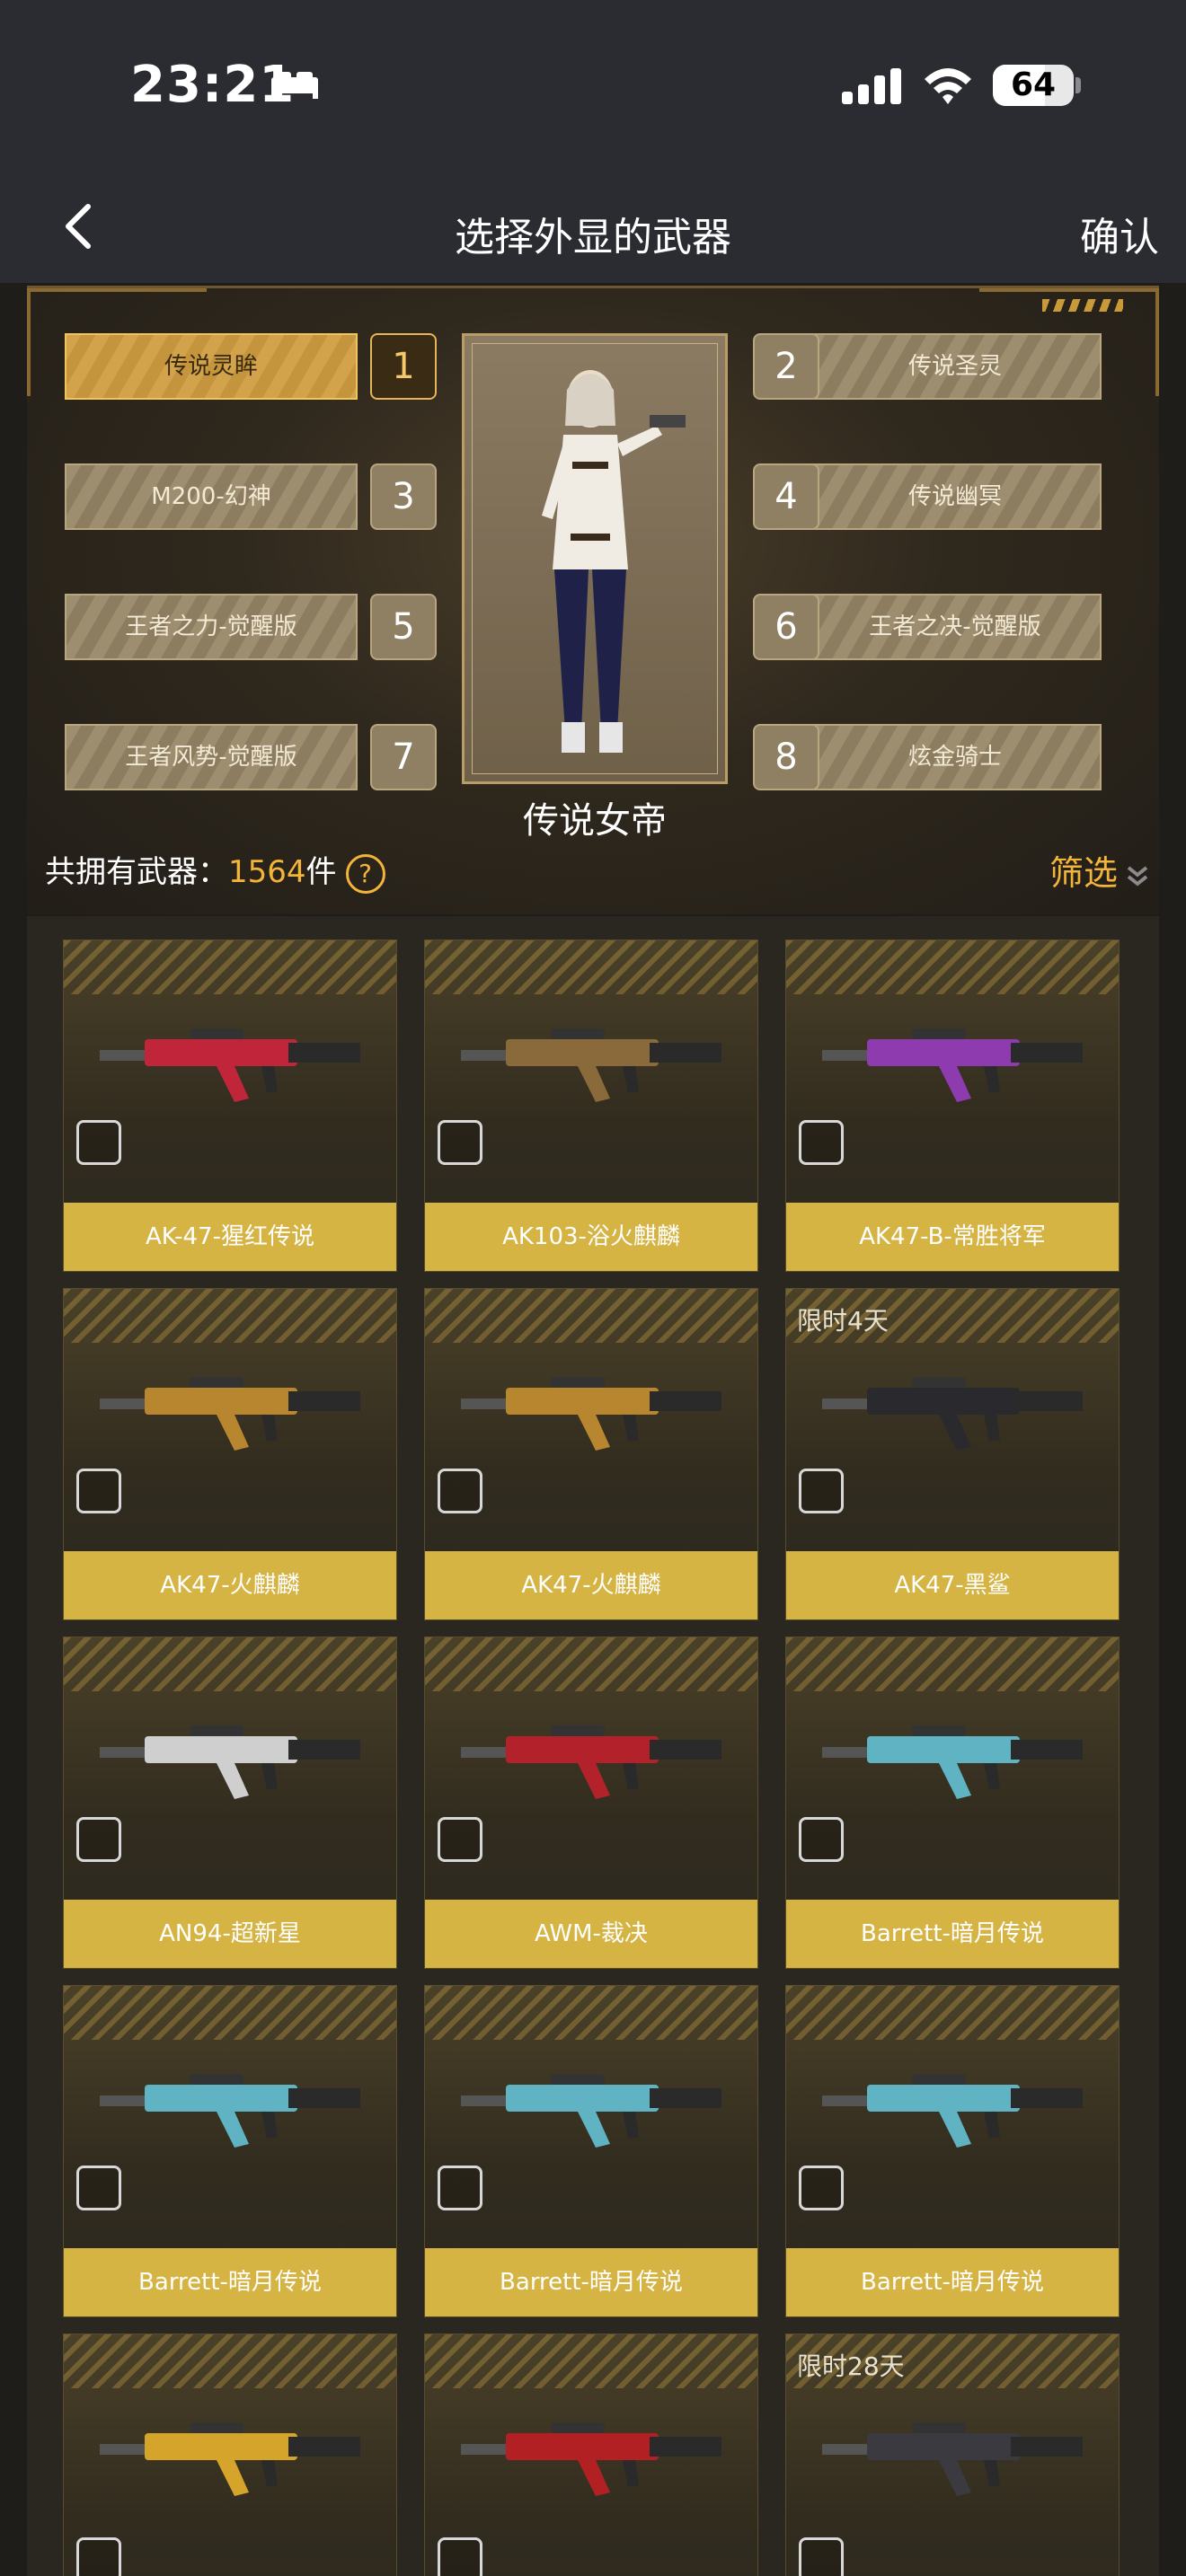 This screenshot has height=2576, width=1186. I want to click on status-bar: 23:21 64, so click(593, 85).